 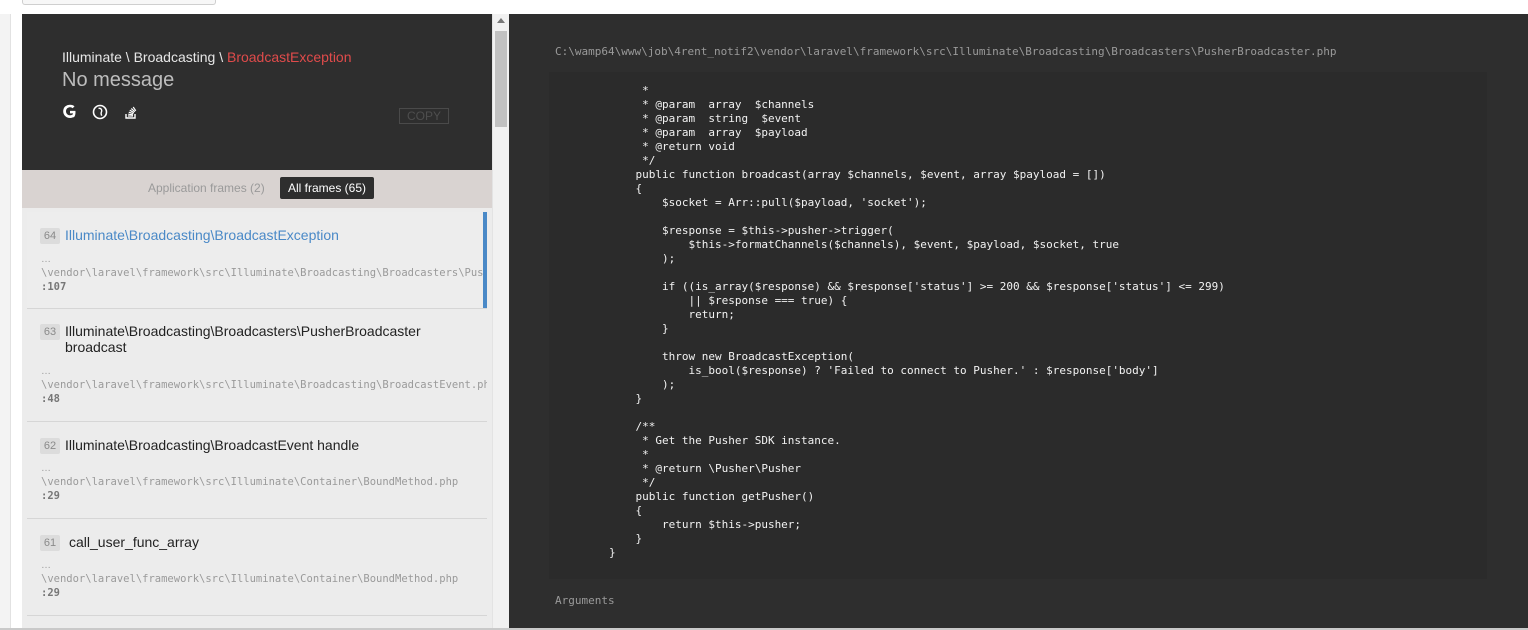 I want to click on scrollbar-thumb, so click(x=501, y=79).